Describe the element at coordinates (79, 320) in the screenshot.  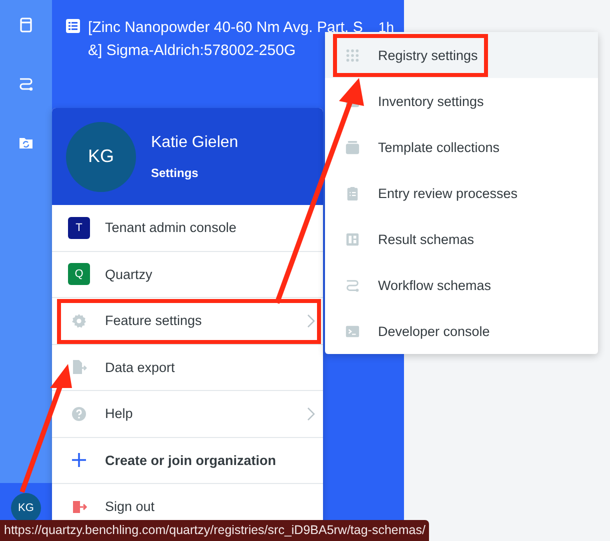
I see `gear-icon` at that location.